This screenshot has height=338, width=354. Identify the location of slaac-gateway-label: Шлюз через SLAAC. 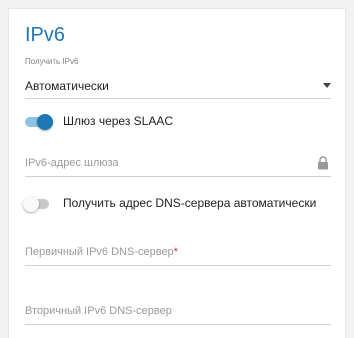
(118, 121).